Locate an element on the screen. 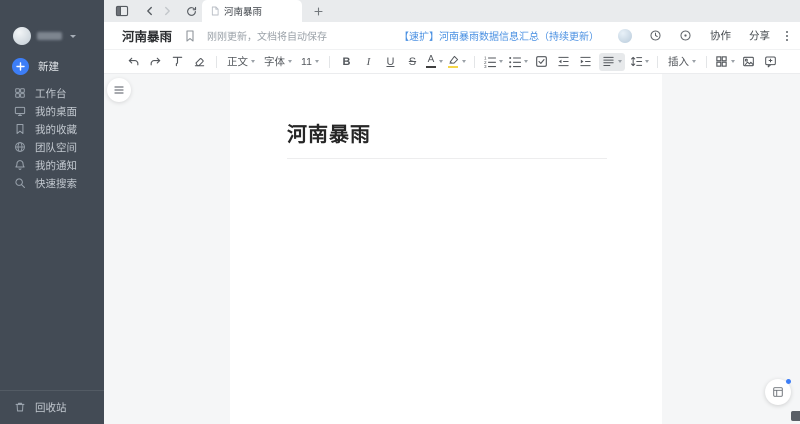  undo-button is located at coordinates (133, 62).